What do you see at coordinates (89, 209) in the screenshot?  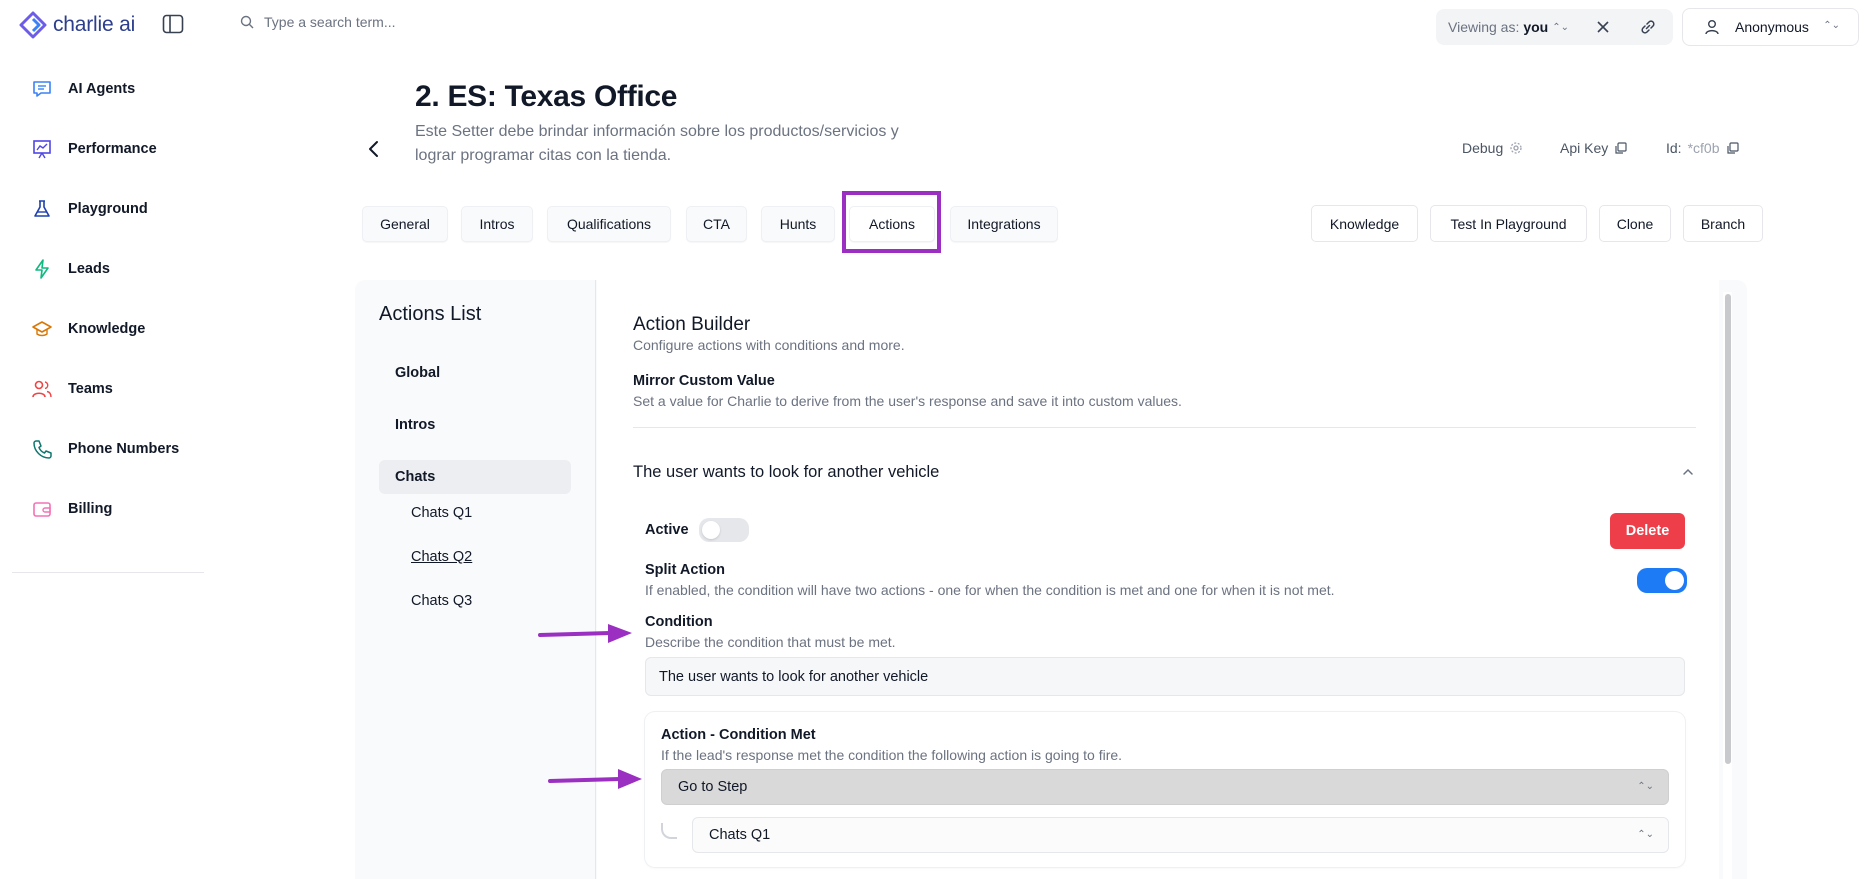 I see `sidebar-item-playground: Playground` at bounding box center [89, 209].